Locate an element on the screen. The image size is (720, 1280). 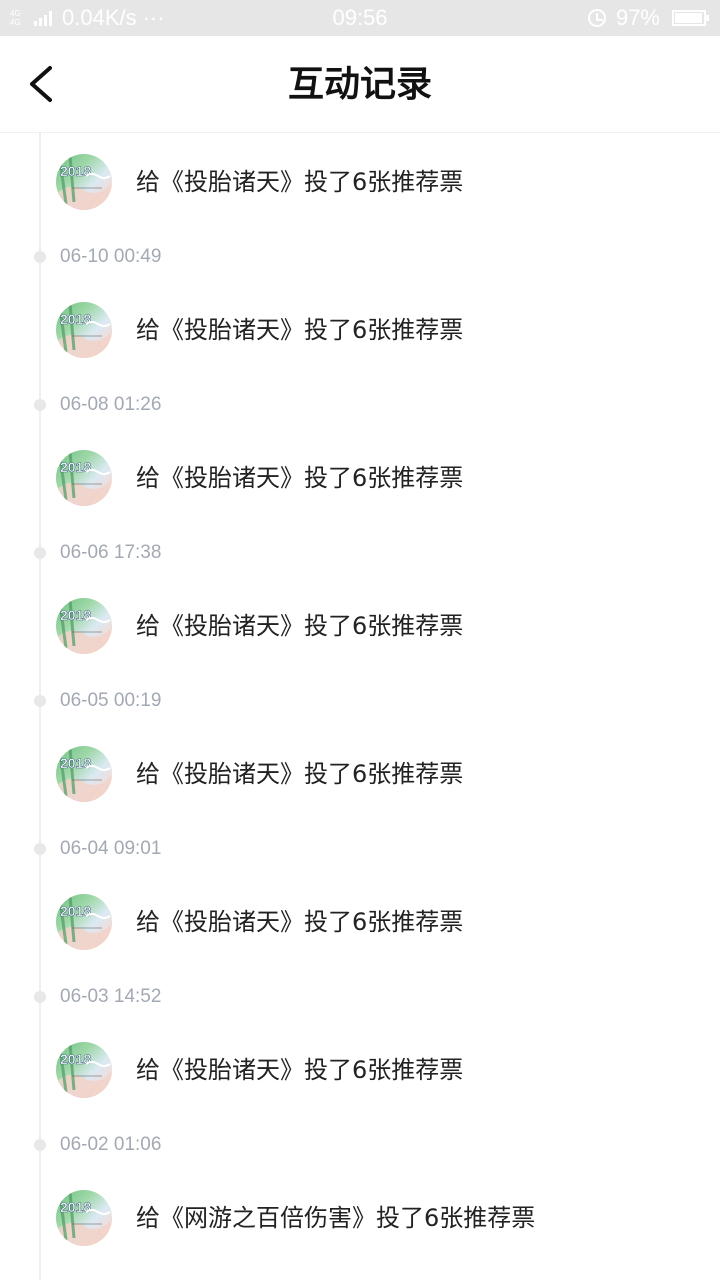
record-timestamp: 06-02 01:06 is located at coordinates (111, 1144).